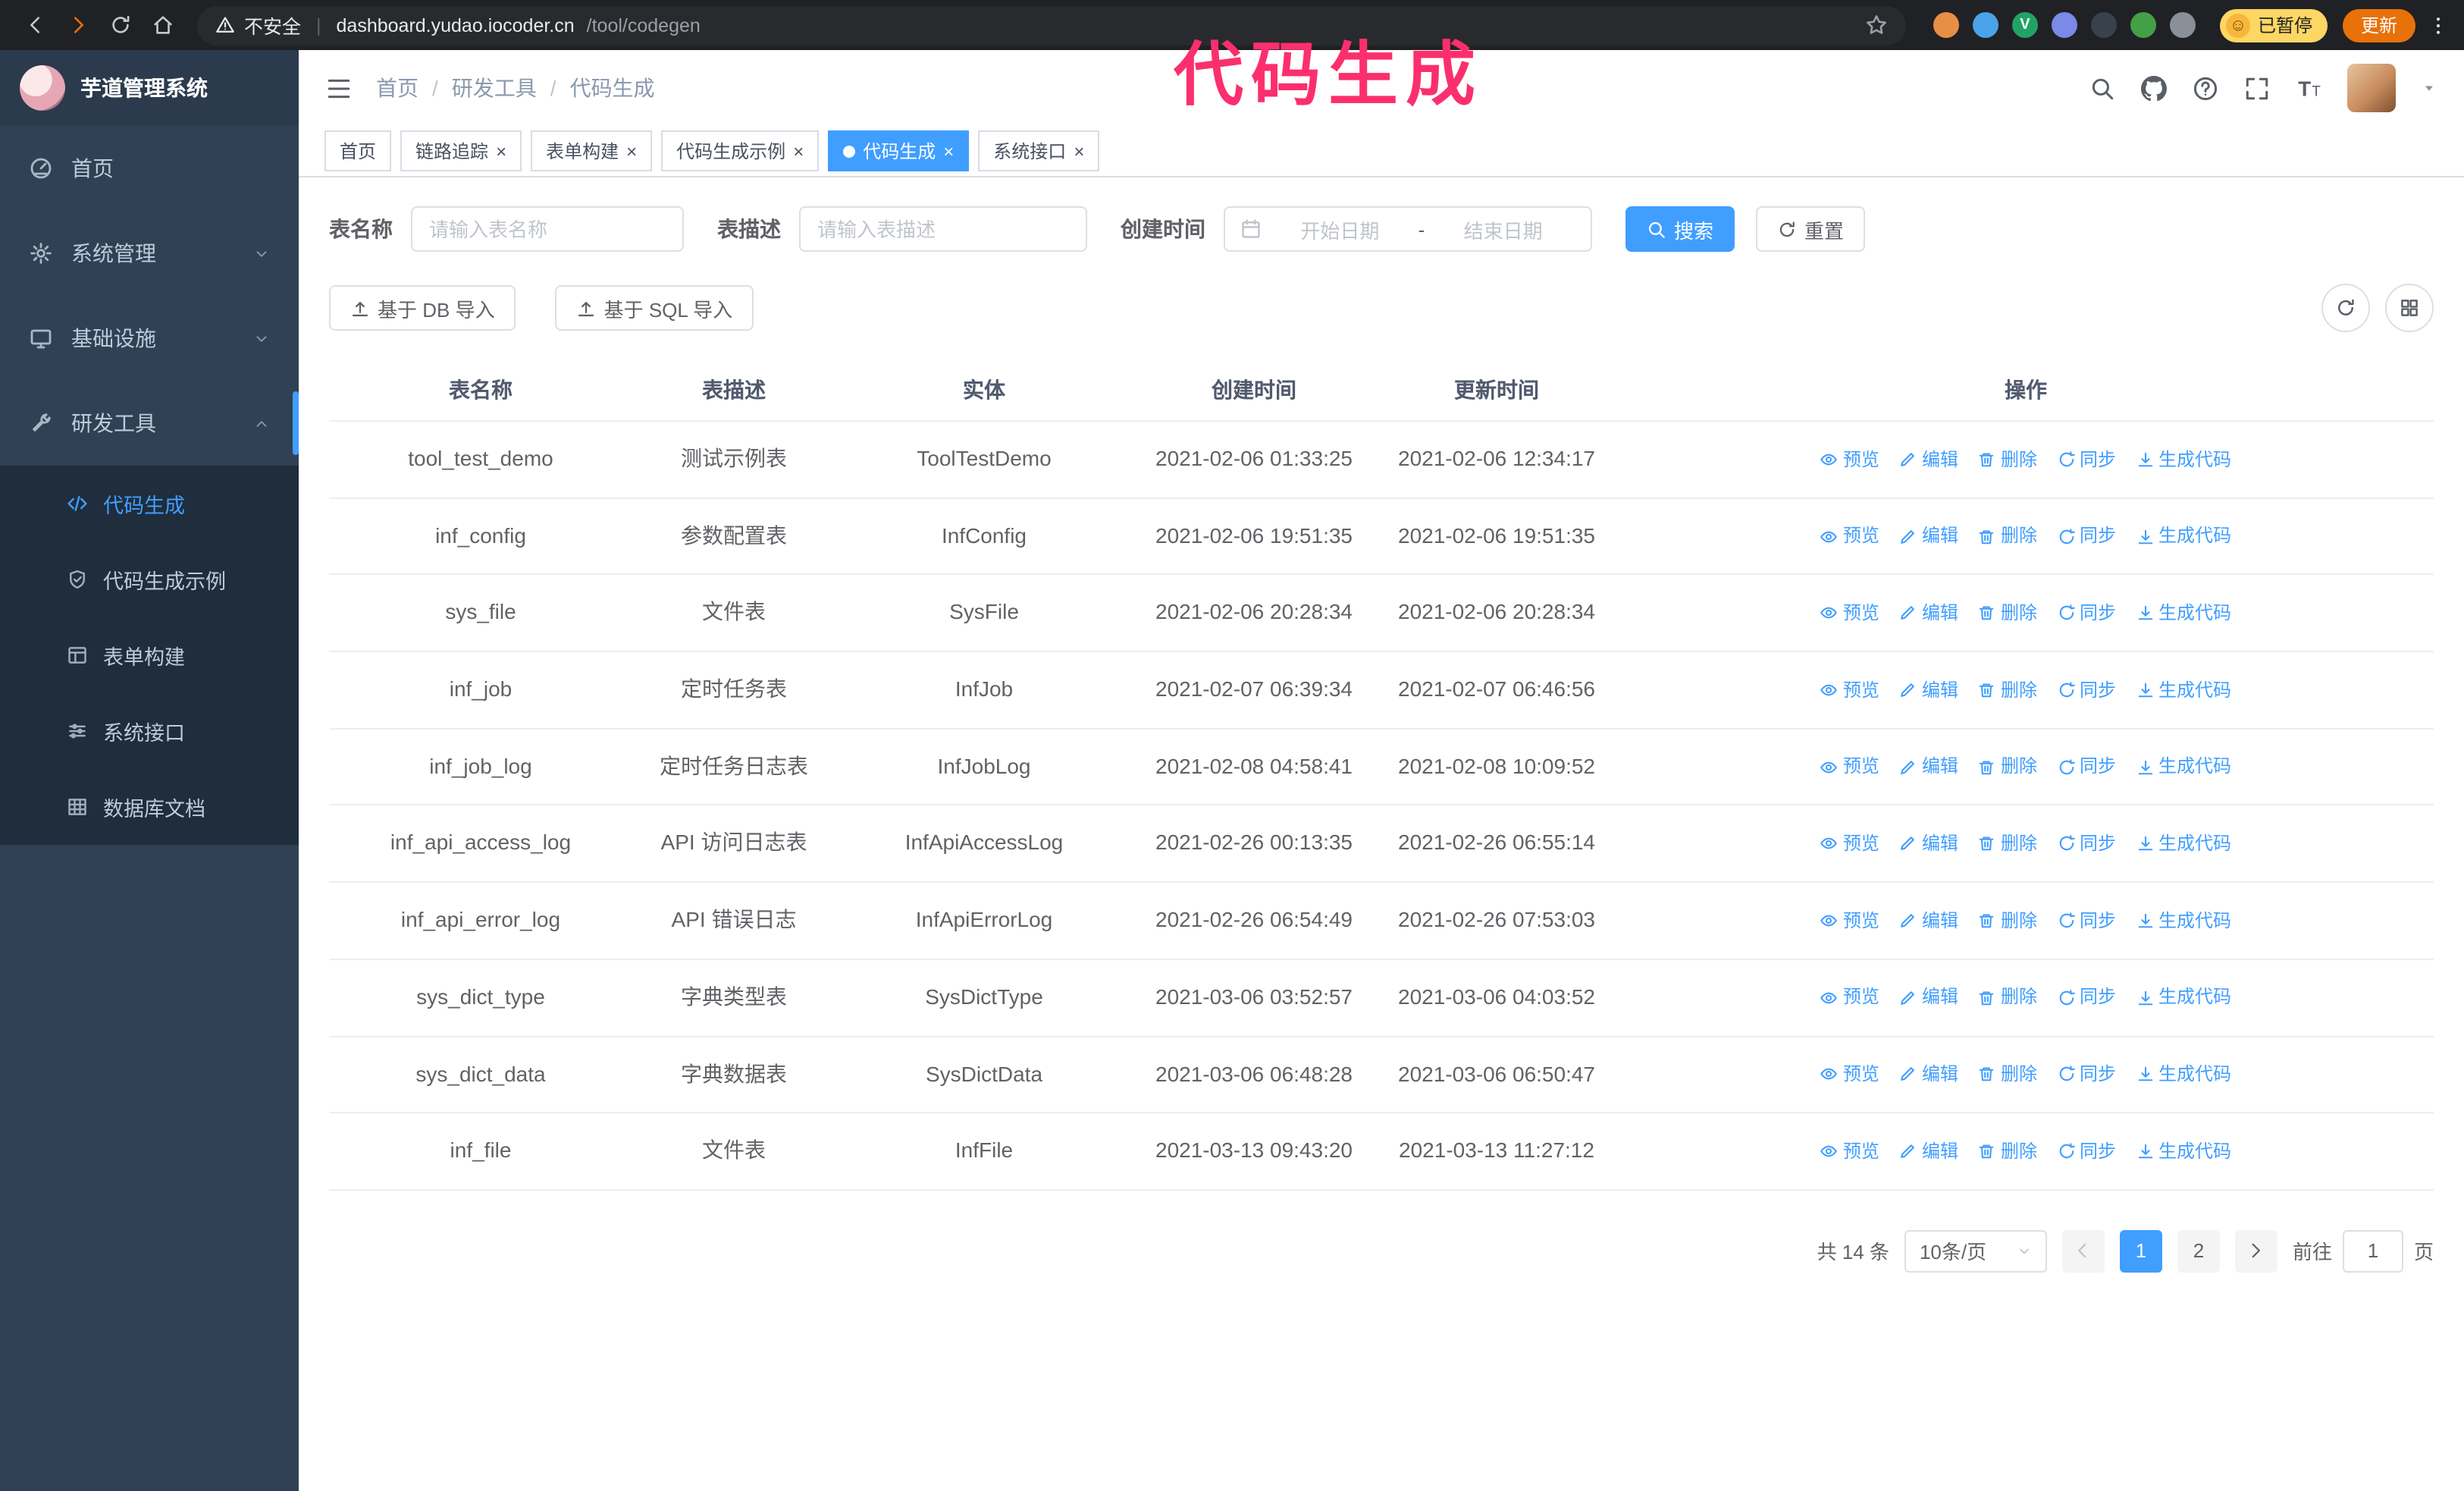 This screenshot has height=1491, width=2464. What do you see at coordinates (2308, 88) in the screenshot?
I see `fontsize-icon: TT` at bounding box center [2308, 88].